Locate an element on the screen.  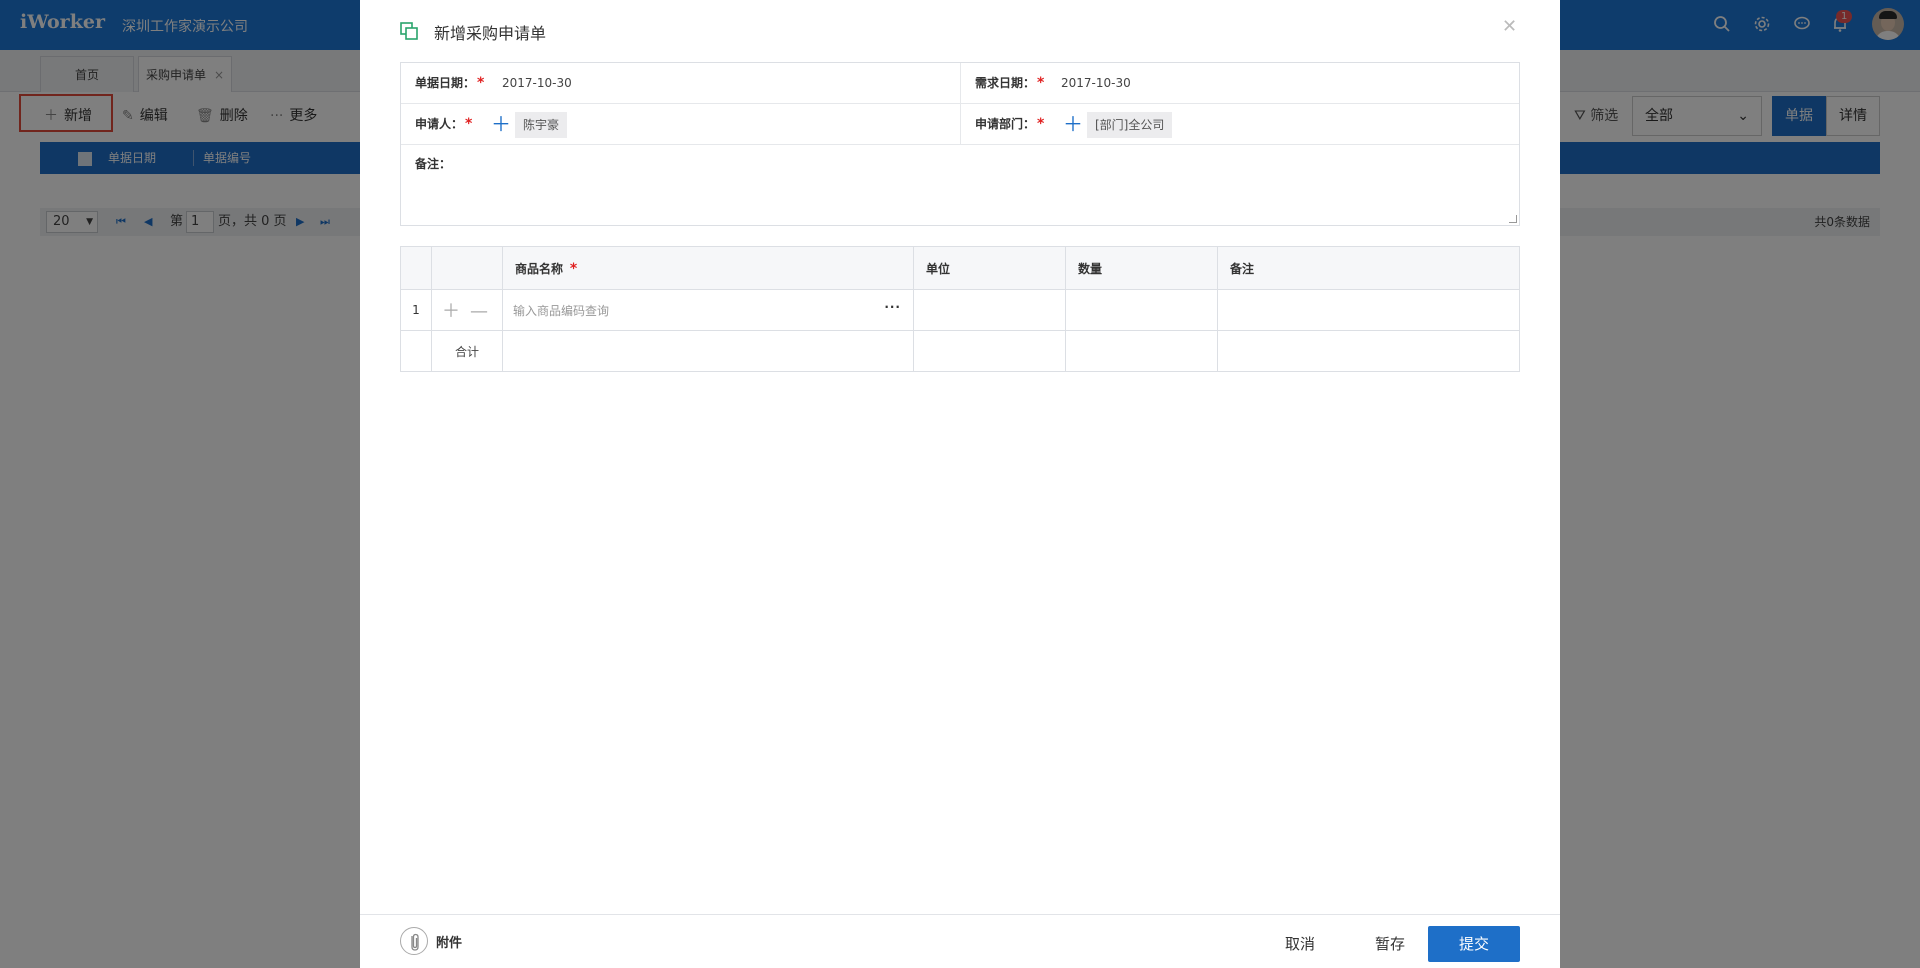
col-product-name: 商品名称 * is located at coordinates (708, 268).